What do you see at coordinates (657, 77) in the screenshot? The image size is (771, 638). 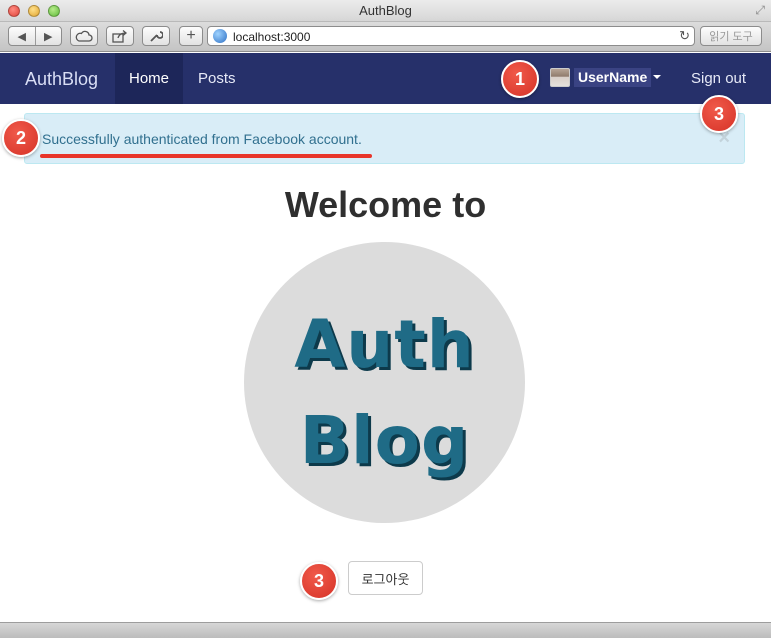 I see `chevron-down-icon` at bounding box center [657, 77].